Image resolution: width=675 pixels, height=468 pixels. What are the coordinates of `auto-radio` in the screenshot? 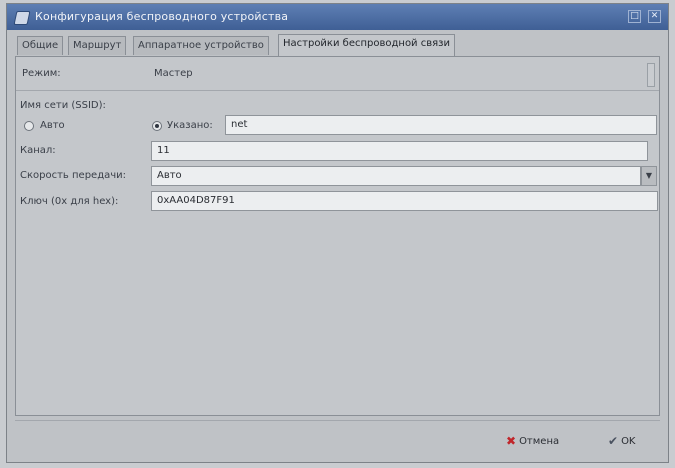 It's located at (29, 126).